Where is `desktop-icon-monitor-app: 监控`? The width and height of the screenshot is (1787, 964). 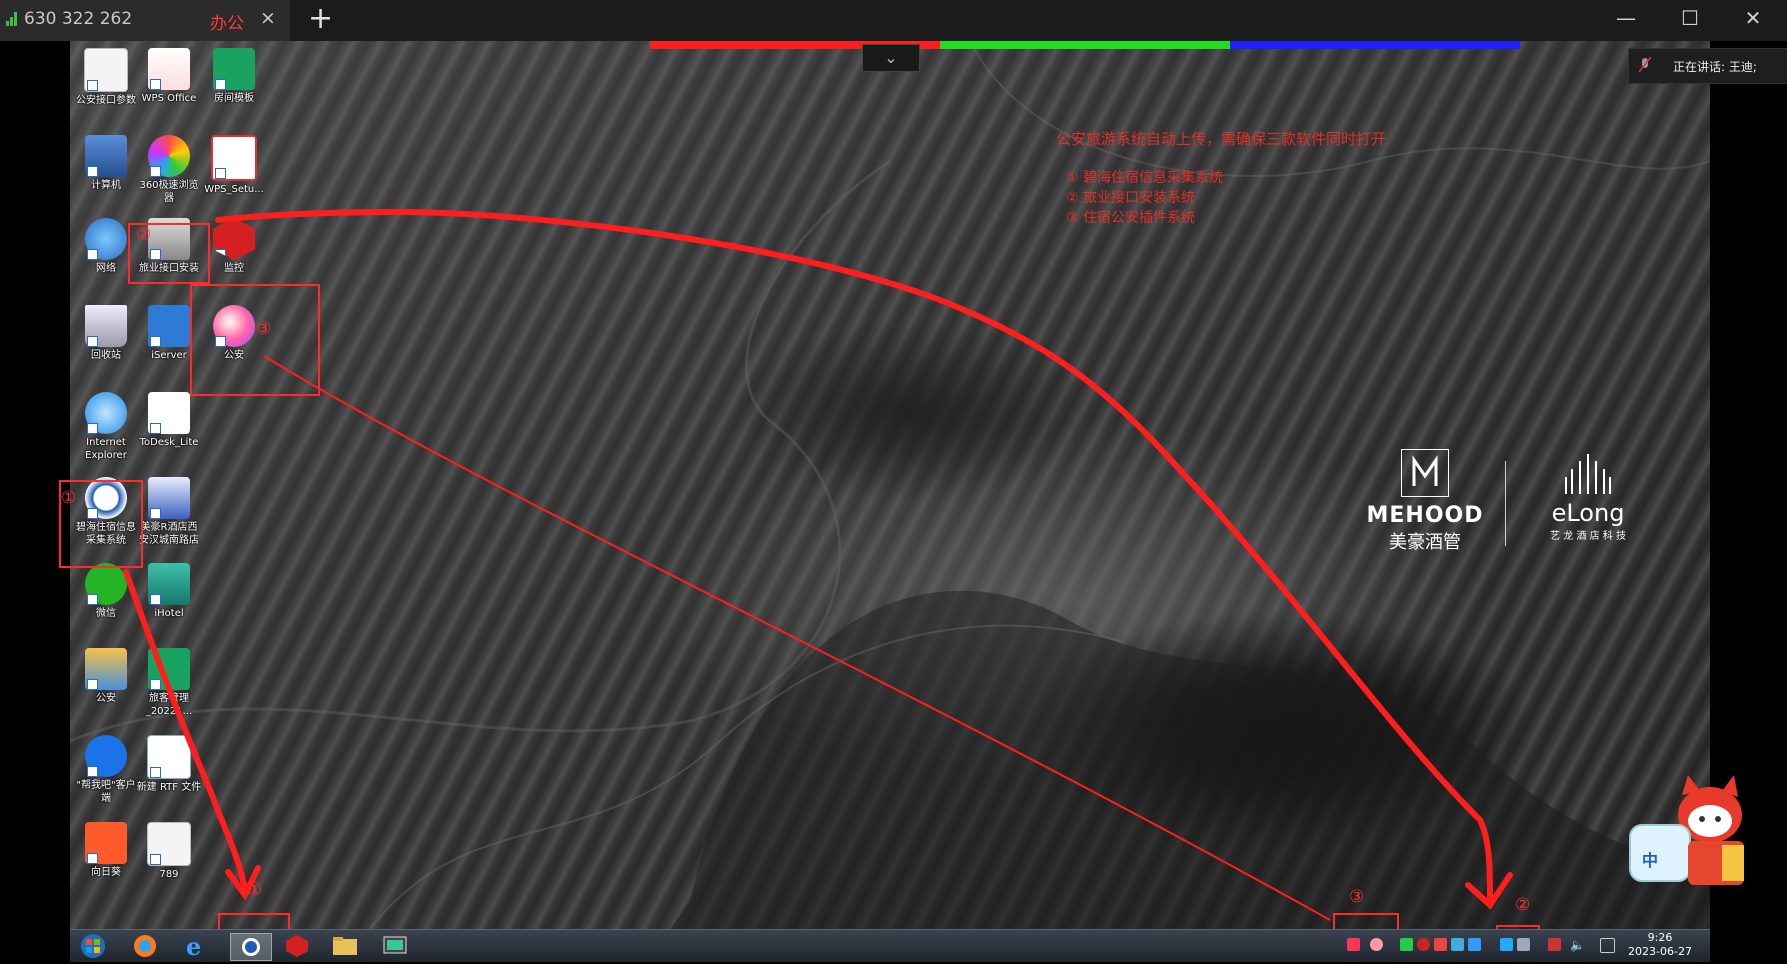
desktop-icon-monitor-app: 监控 is located at coordinates (234, 246).